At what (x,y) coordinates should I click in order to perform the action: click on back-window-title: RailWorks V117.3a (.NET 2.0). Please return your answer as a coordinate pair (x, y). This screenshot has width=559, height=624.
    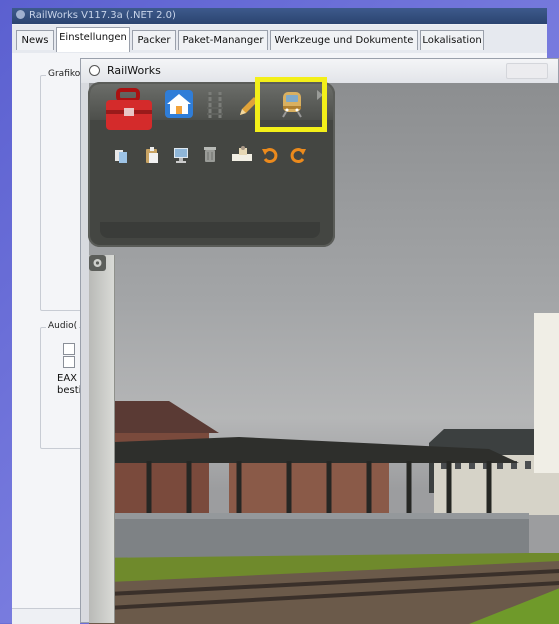
    Looking at the image, I should click on (102, 15).